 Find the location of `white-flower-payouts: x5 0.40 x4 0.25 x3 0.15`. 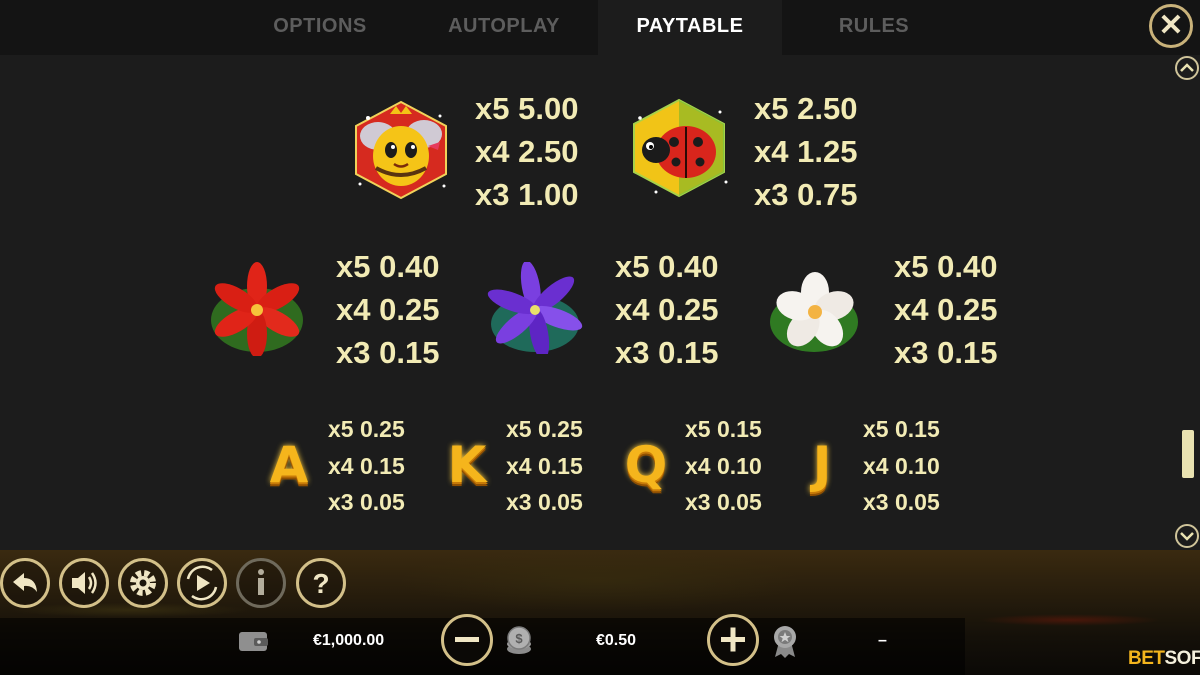

white-flower-payouts: x5 0.40 x4 0.25 x3 0.15 is located at coordinates (946, 309).